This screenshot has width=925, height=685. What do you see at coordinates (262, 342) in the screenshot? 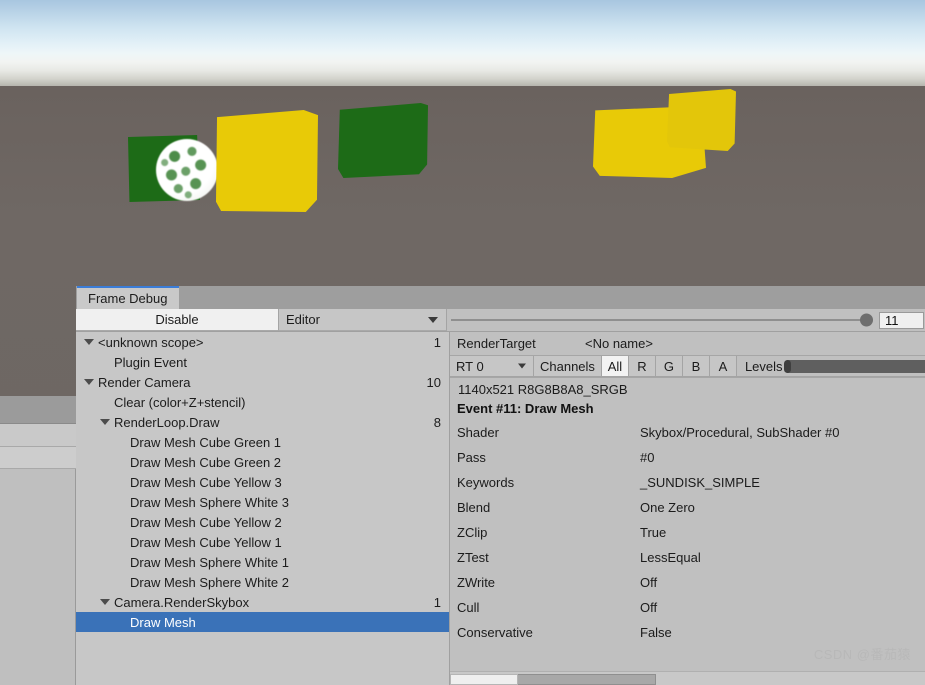
I see `tree-row: <unknown scope> 1` at bounding box center [262, 342].